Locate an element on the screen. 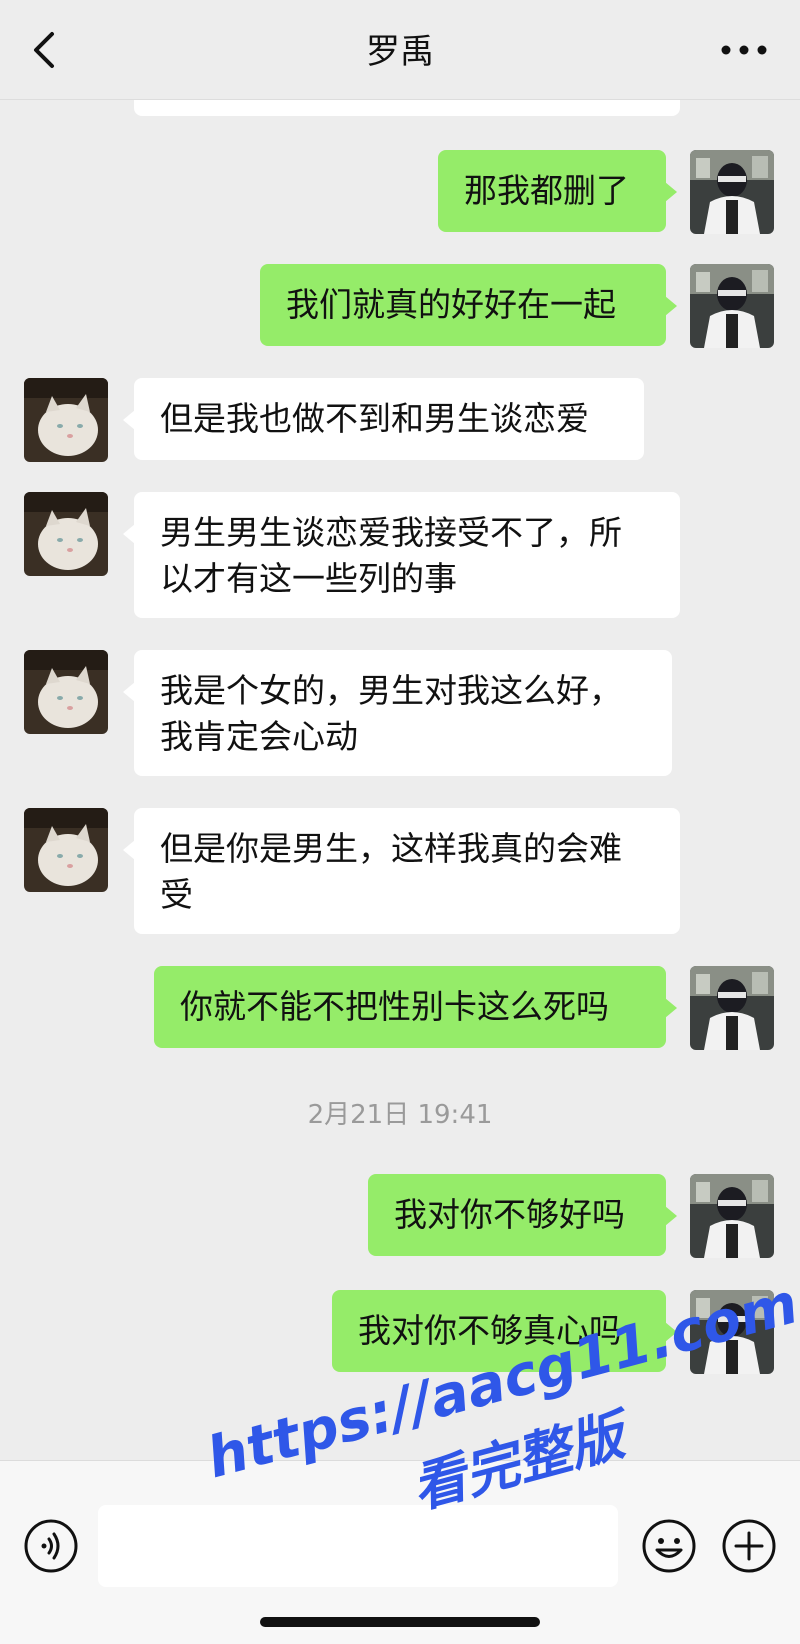  message-bubble-outgoing: 你就不能不把性别卡这么死吗 is located at coordinates (415, 1007).